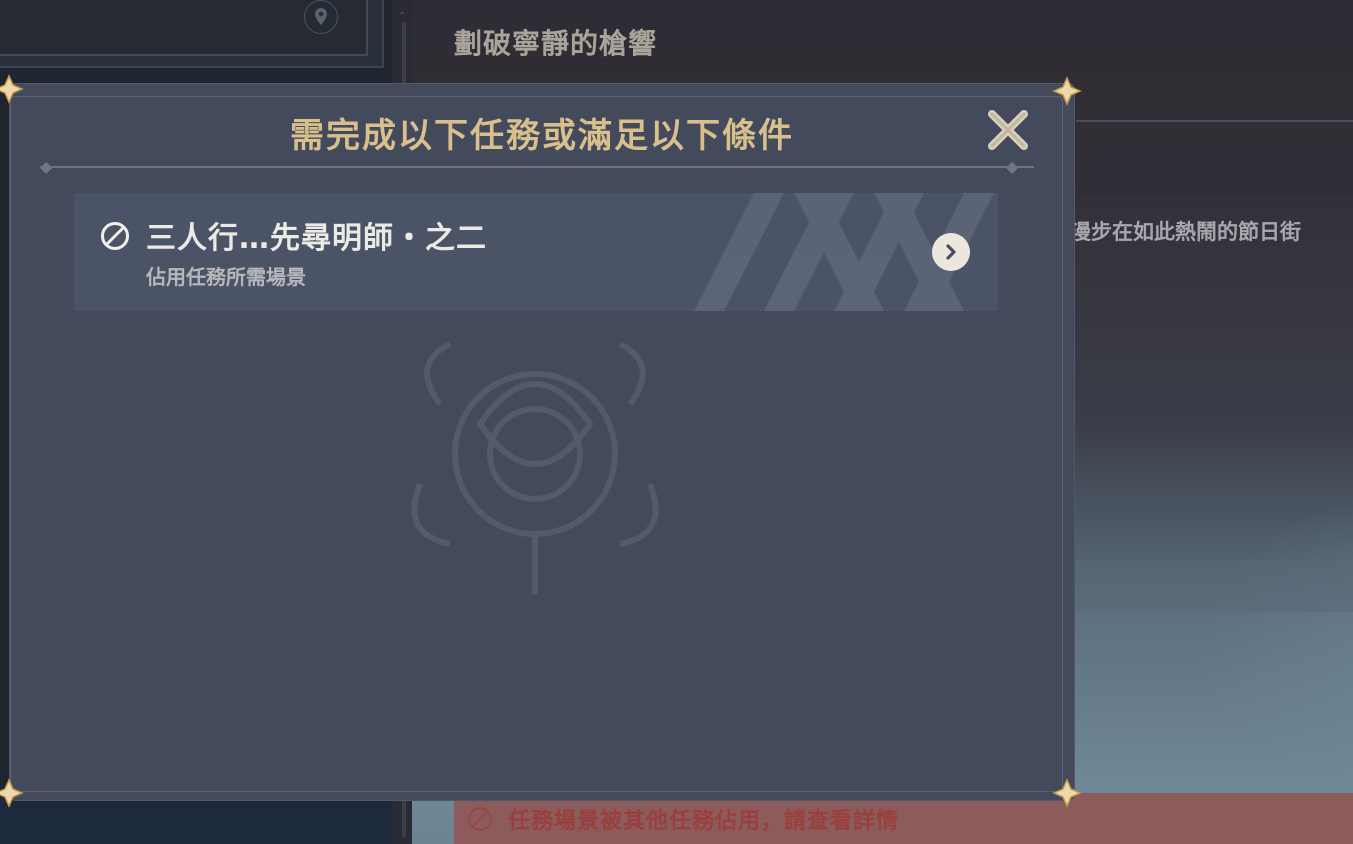 Image resolution: width=1353 pixels, height=844 pixels. I want to click on scroll-up-arrow-icon: ⌃, so click(404, 17).